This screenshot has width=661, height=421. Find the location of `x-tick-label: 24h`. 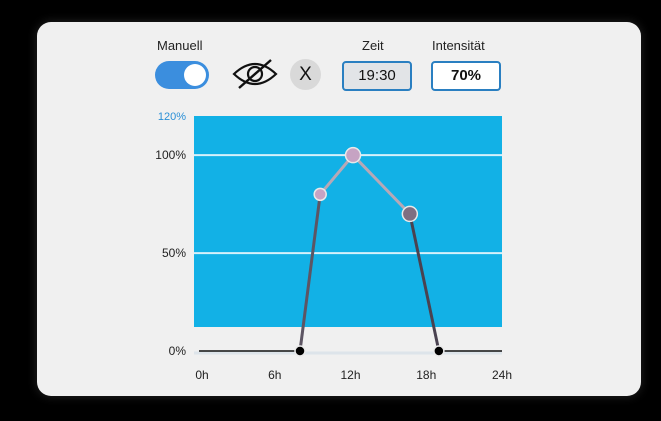

x-tick-label: 24h is located at coordinates (502, 375).